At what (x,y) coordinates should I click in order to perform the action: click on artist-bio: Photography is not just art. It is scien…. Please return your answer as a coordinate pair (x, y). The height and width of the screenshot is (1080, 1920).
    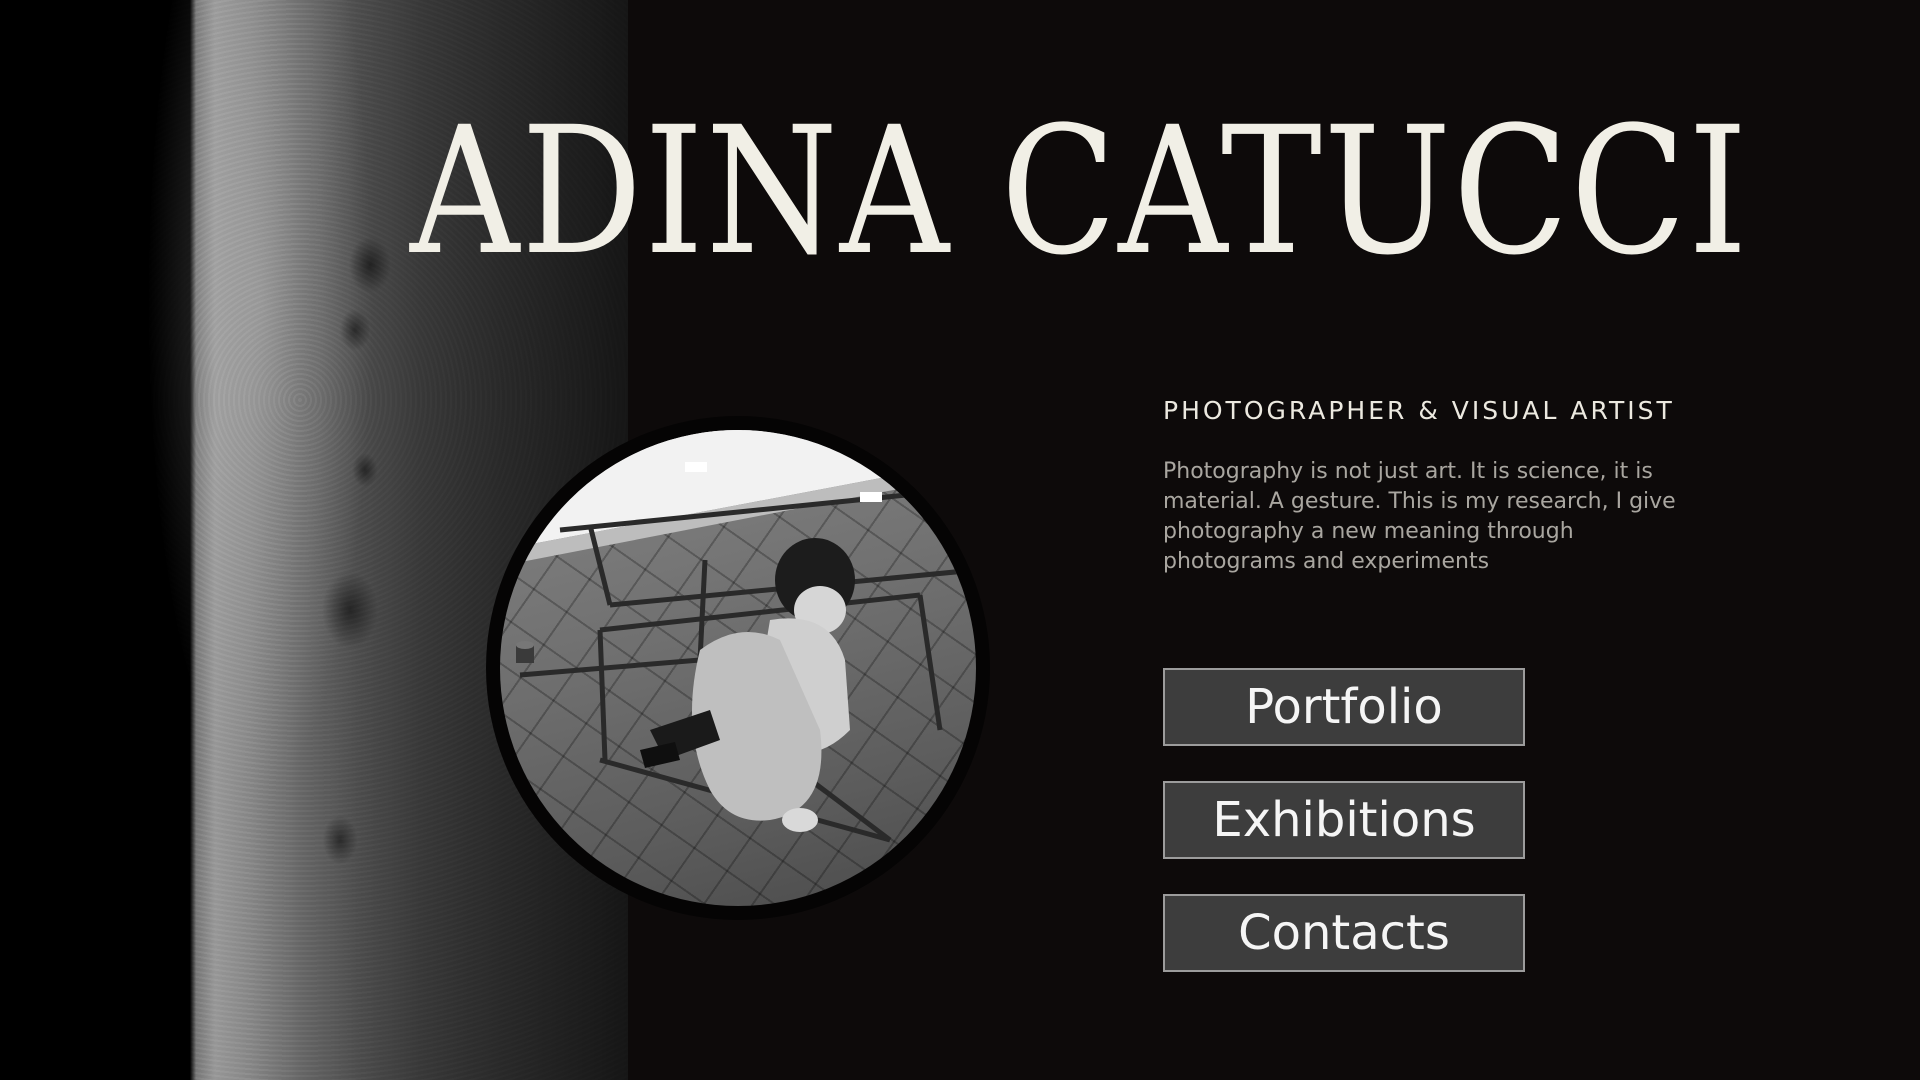
    Looking at the image, I should click on (1419, 516).